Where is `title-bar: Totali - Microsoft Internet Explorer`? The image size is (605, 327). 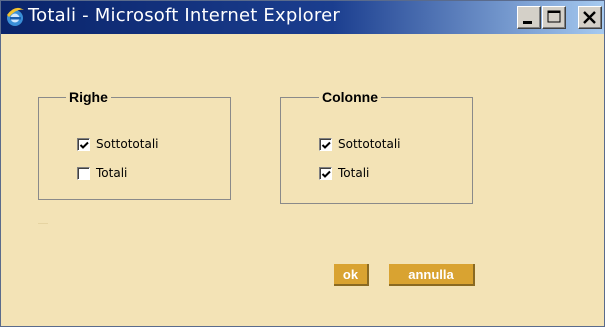
title-bar: Totali - Microsoft Internet Explorer is located at coordinates (302, 17).